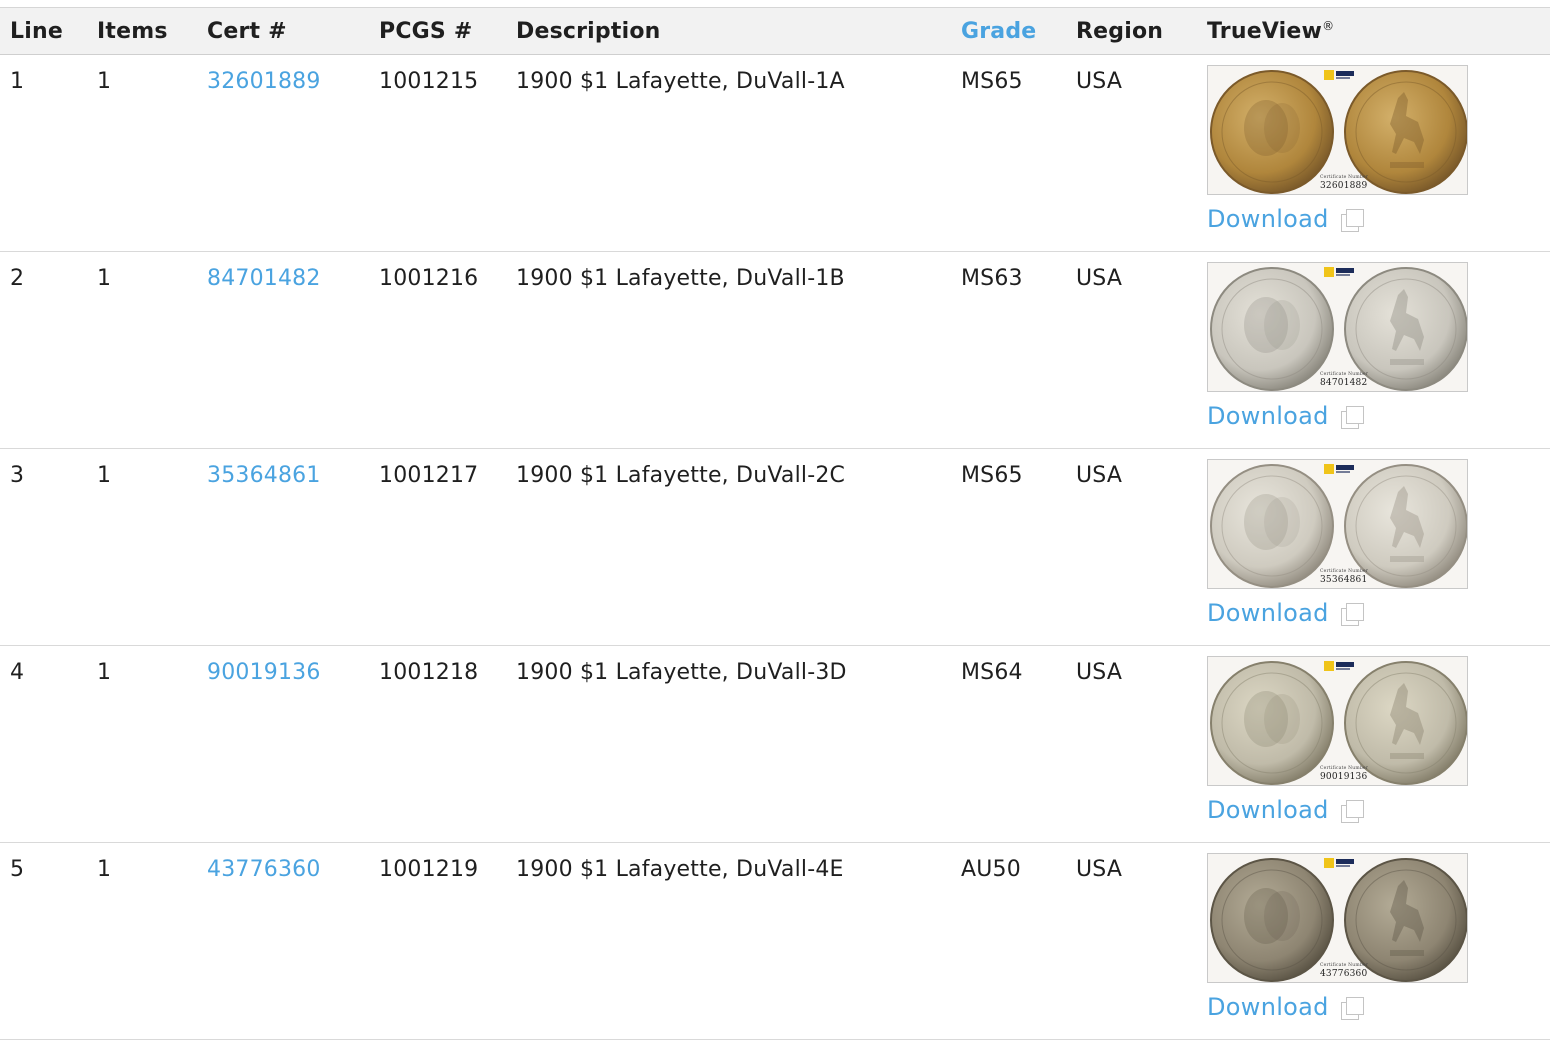 Image resolution: width=1552 pixels, height=1046 pixels. What do you see at coordinates (17, 672) in the screenshot?
I see `cell-line: 4` at bounding box center [17, 672].